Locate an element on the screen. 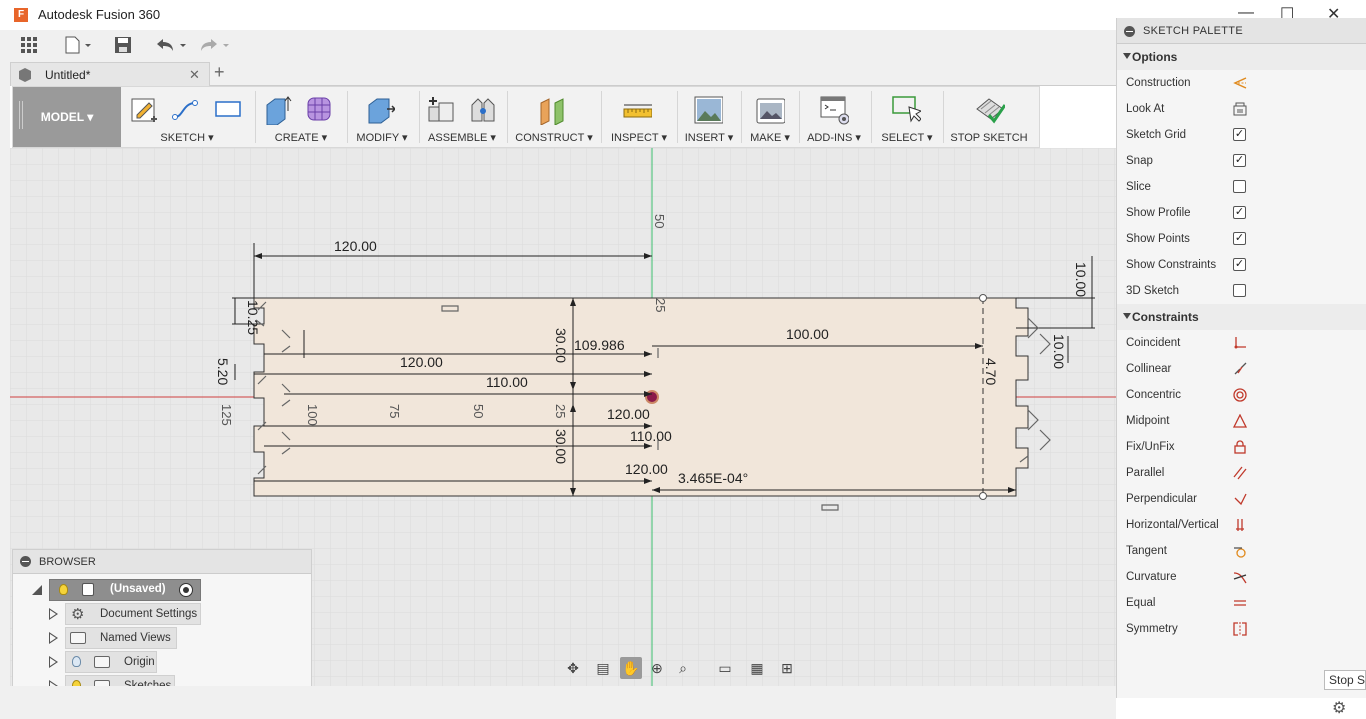  redo-icon is located at coordinates (215, 45).